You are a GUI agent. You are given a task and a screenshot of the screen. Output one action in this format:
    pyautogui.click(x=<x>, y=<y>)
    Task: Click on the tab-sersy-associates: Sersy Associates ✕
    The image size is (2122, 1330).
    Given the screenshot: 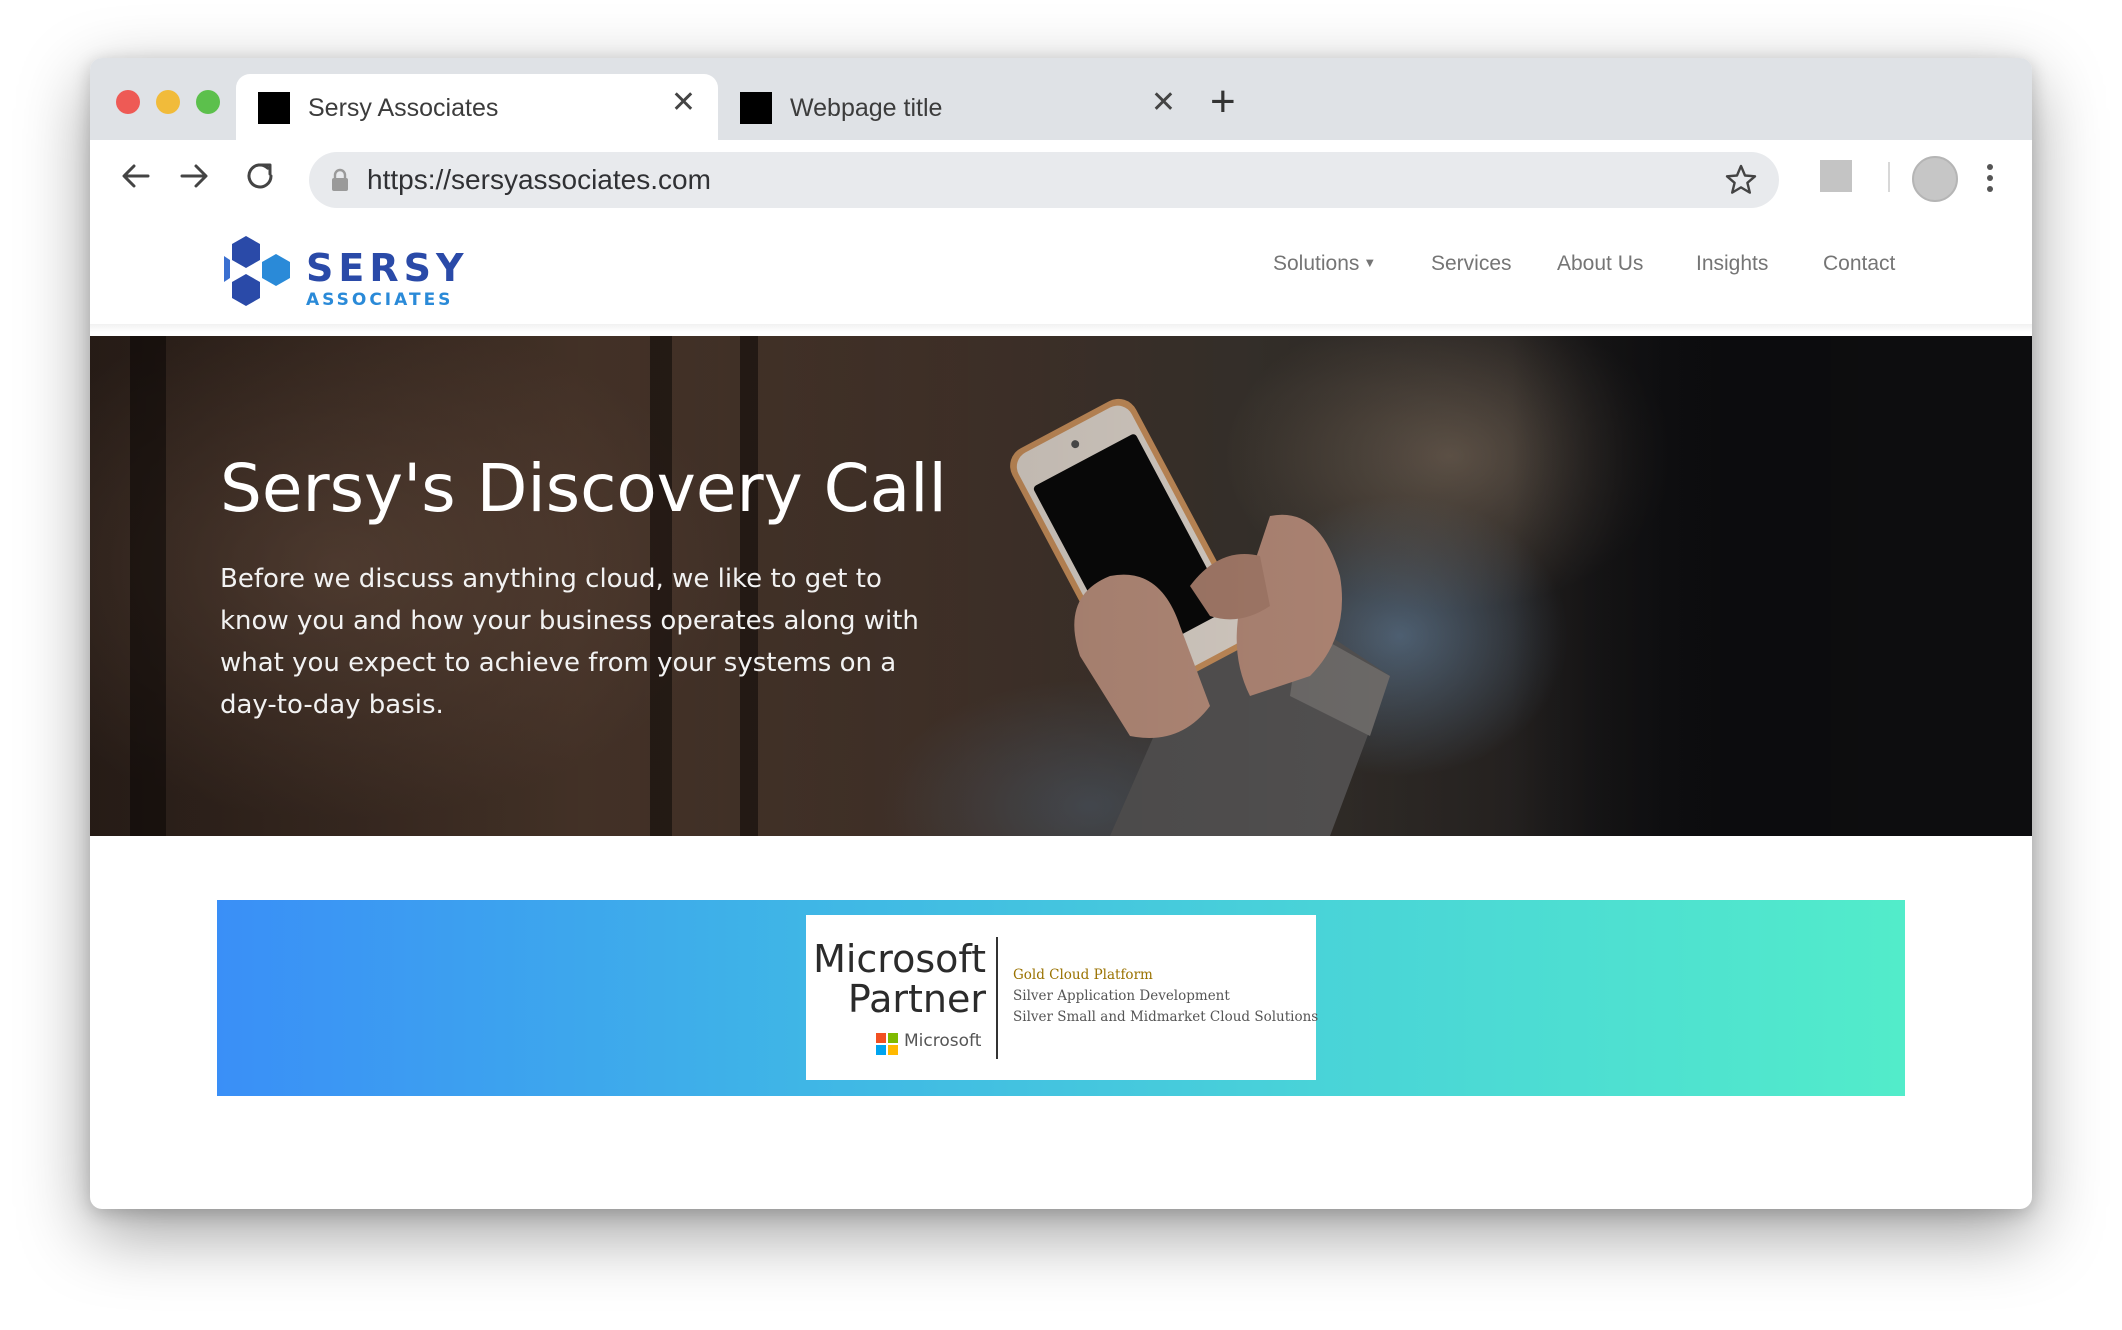 What is the action you would take?
    pyautogui.click(x=477, y=107)
    